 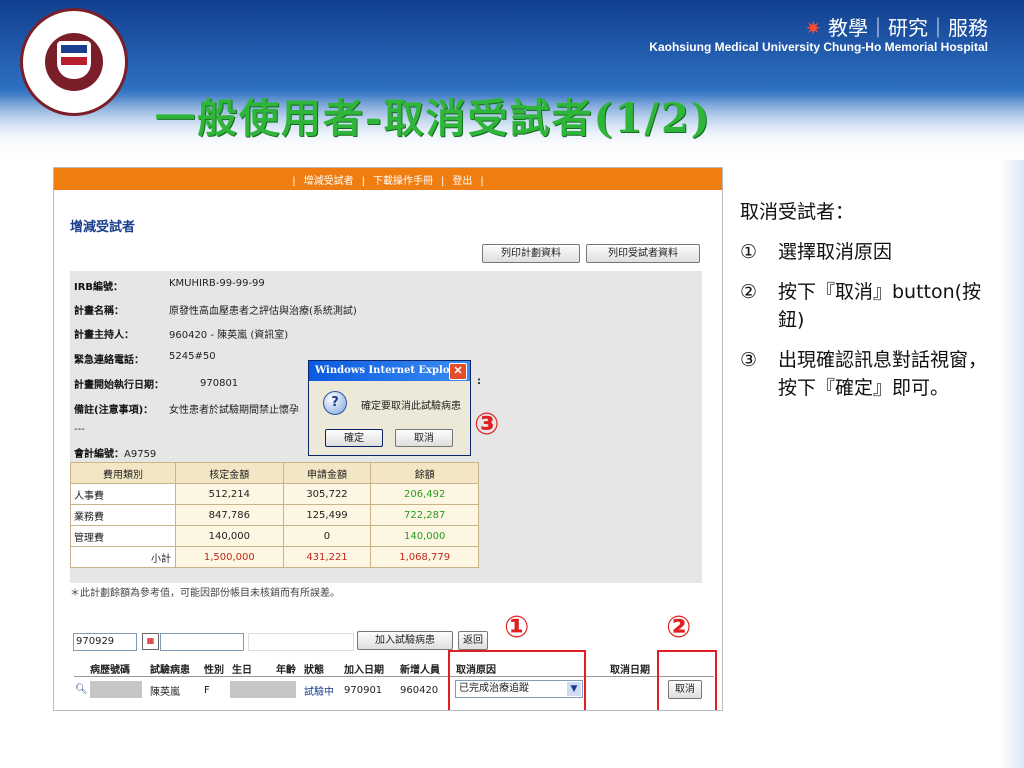 What do you see at coordinates (274, 557) in the screenshot?
I see `table-row-subtotal: 小計 1,500,000 431,221 1,068,779` at bounding box center [274, 557].